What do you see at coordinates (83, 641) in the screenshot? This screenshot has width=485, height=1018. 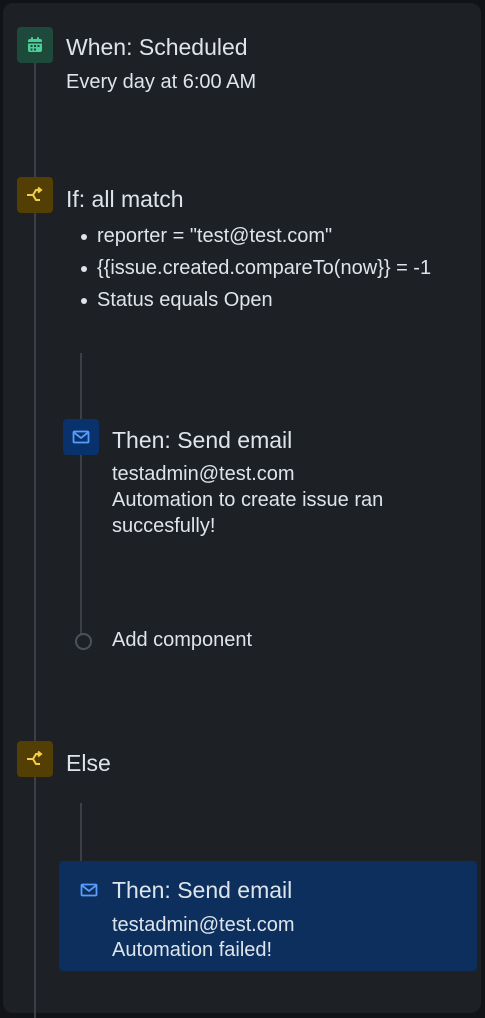 I see `add-component-dot` at bounding box center [83, 641].